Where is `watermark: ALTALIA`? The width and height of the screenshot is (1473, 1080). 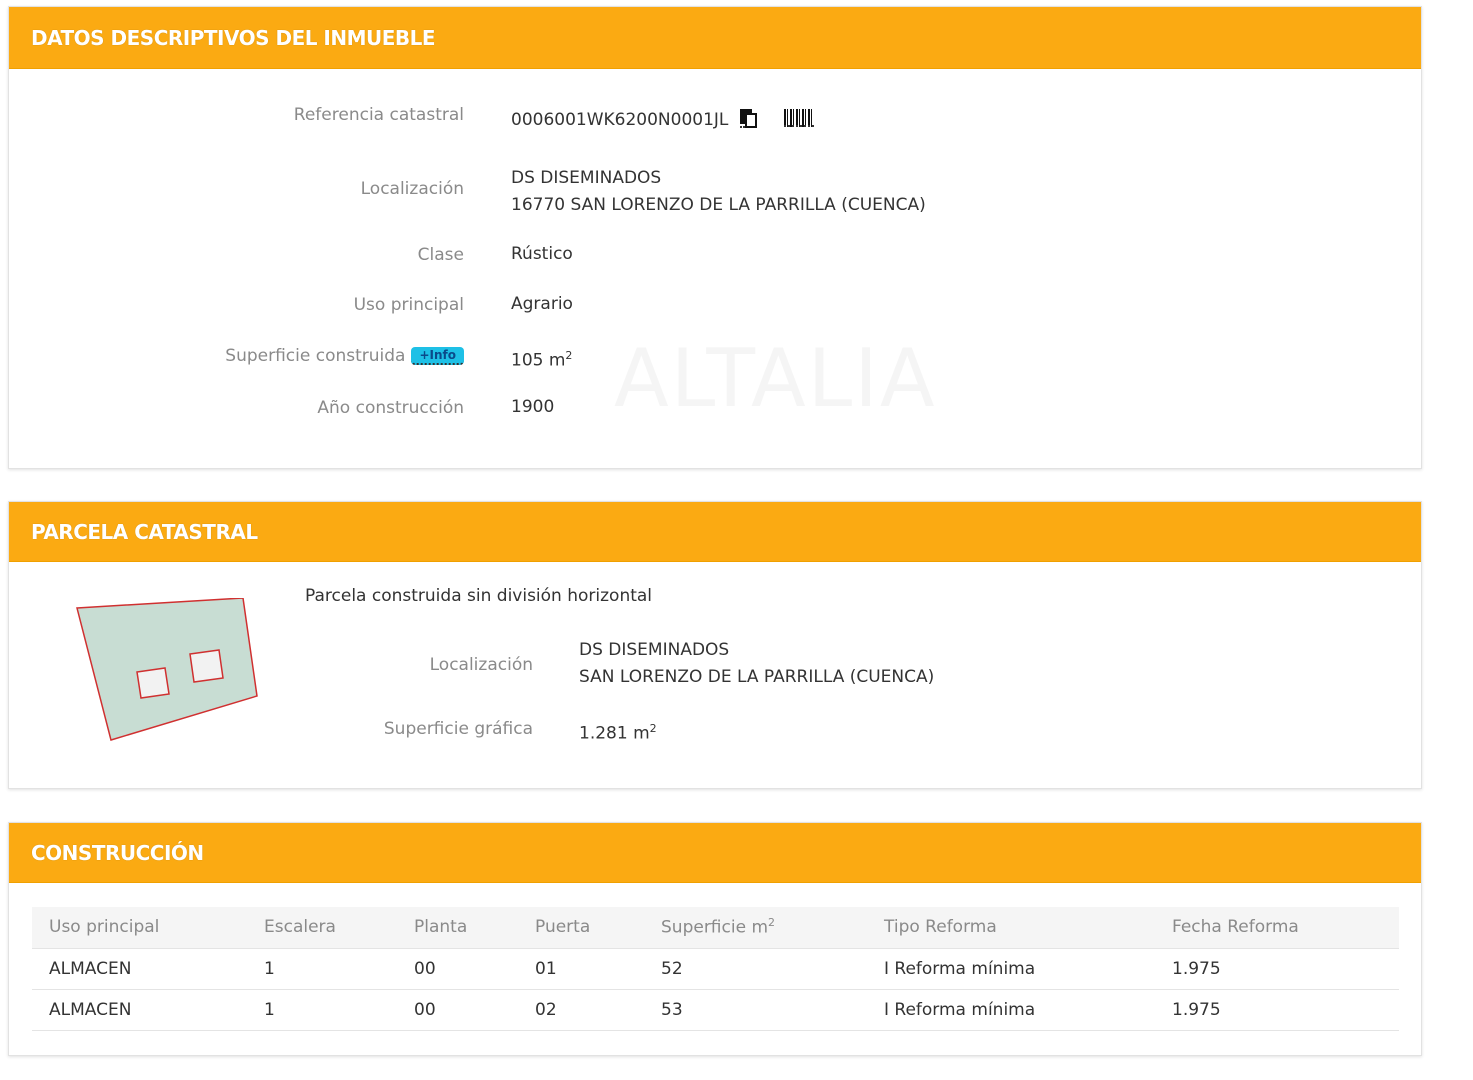
watermark: ALTALIA is located at coordinates (775, 378).